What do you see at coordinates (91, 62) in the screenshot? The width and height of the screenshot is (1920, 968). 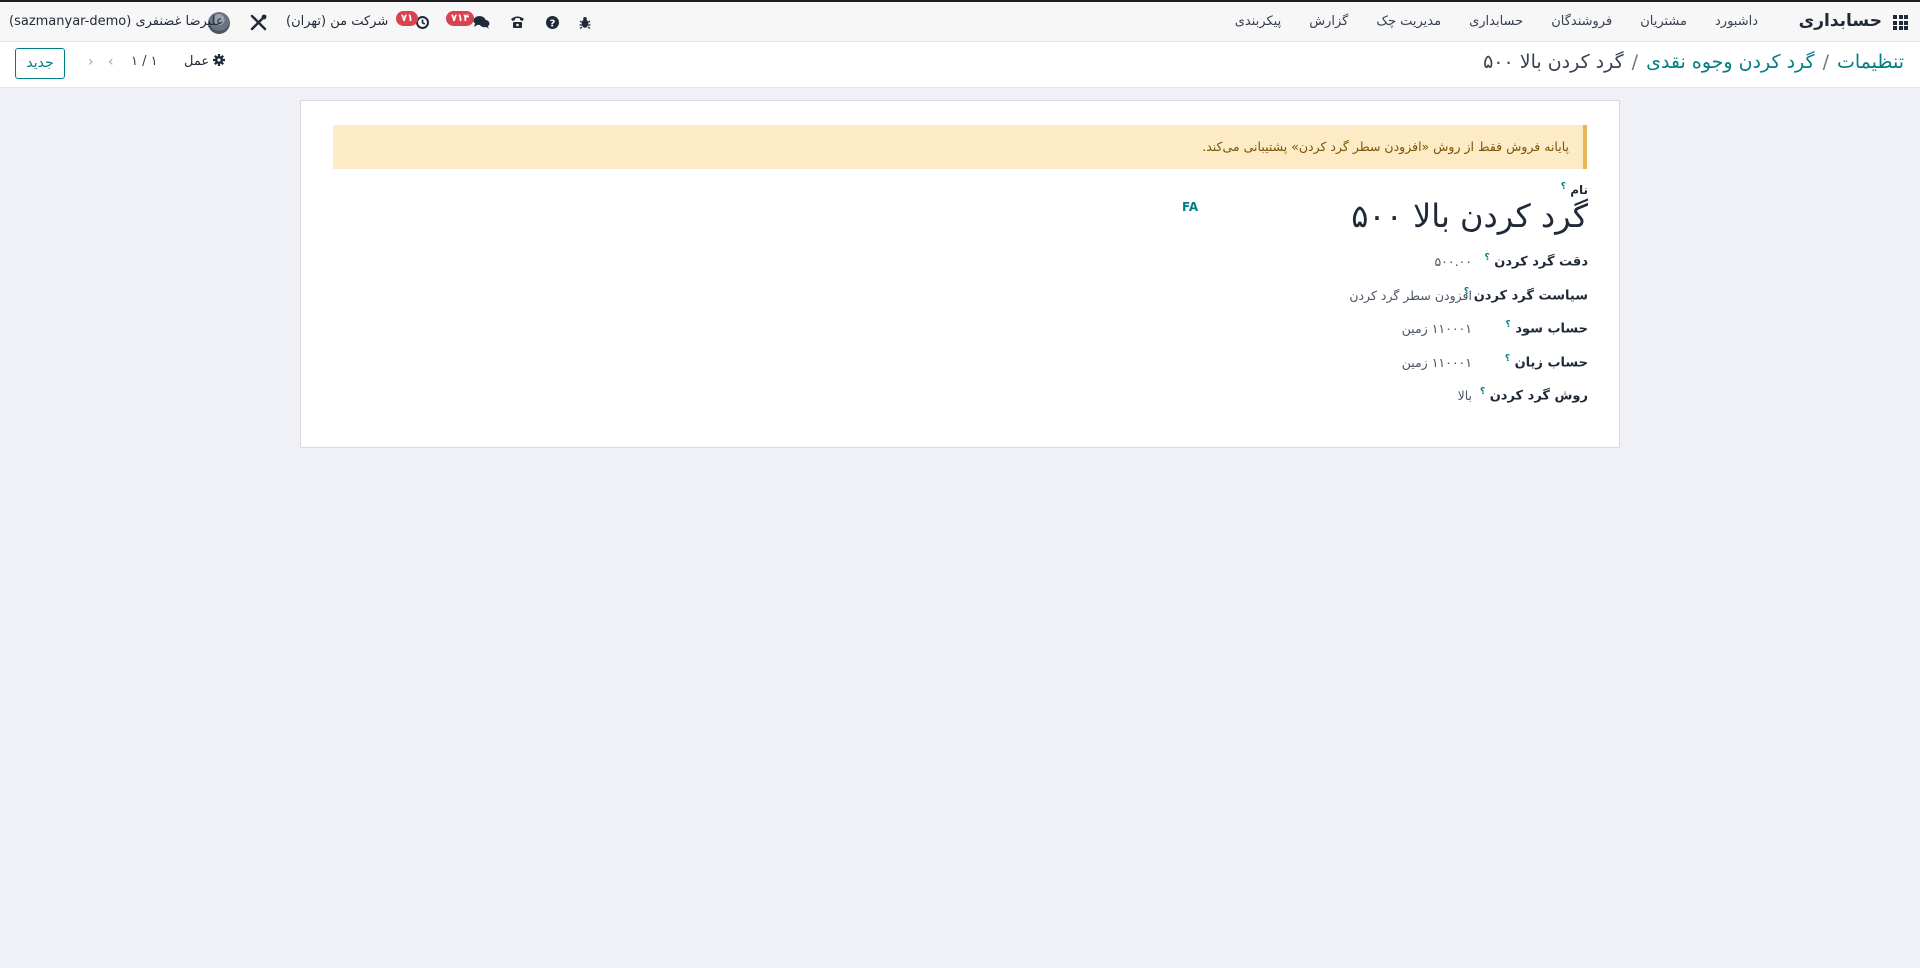 I see `pager-previous-icon: ‹` at bounding box center [91, 62].